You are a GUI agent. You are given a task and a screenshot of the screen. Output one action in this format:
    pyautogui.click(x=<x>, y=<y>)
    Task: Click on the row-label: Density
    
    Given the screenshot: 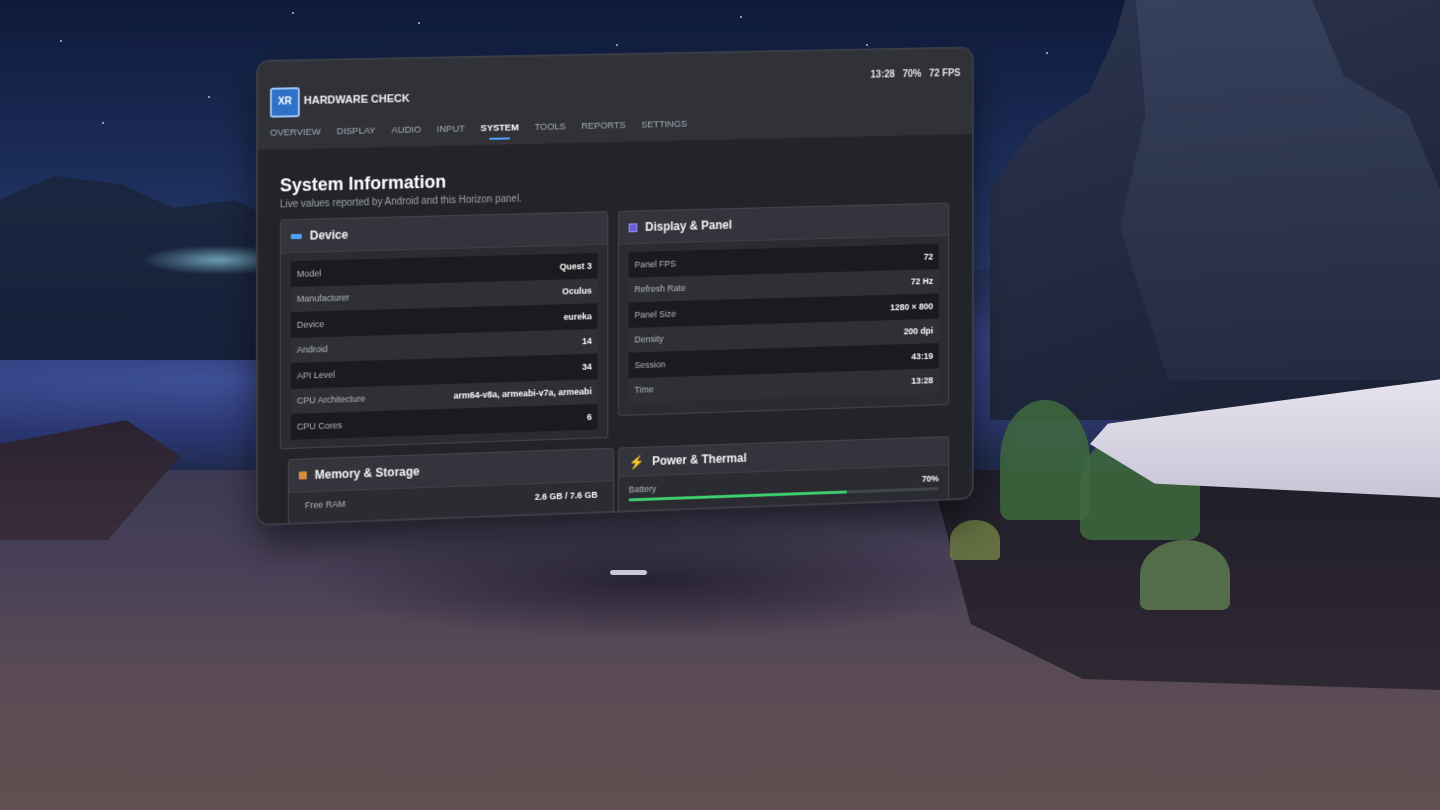 What is the action you would take?
    pyautogui.click(x=648, y=339)
    